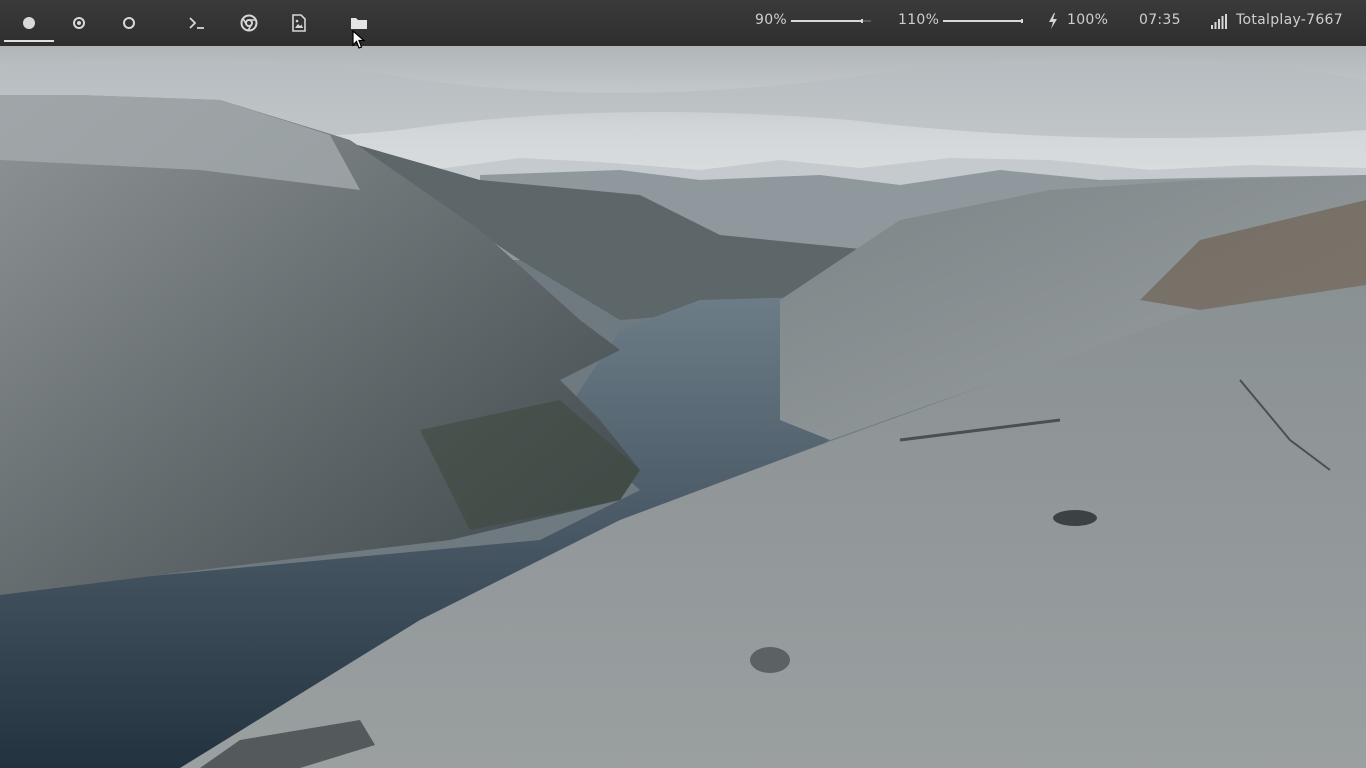  What do you see at coordinates (862, 21) in the screenshot?
I see `brightness-slider-knob` at bounding box center [862, 21].